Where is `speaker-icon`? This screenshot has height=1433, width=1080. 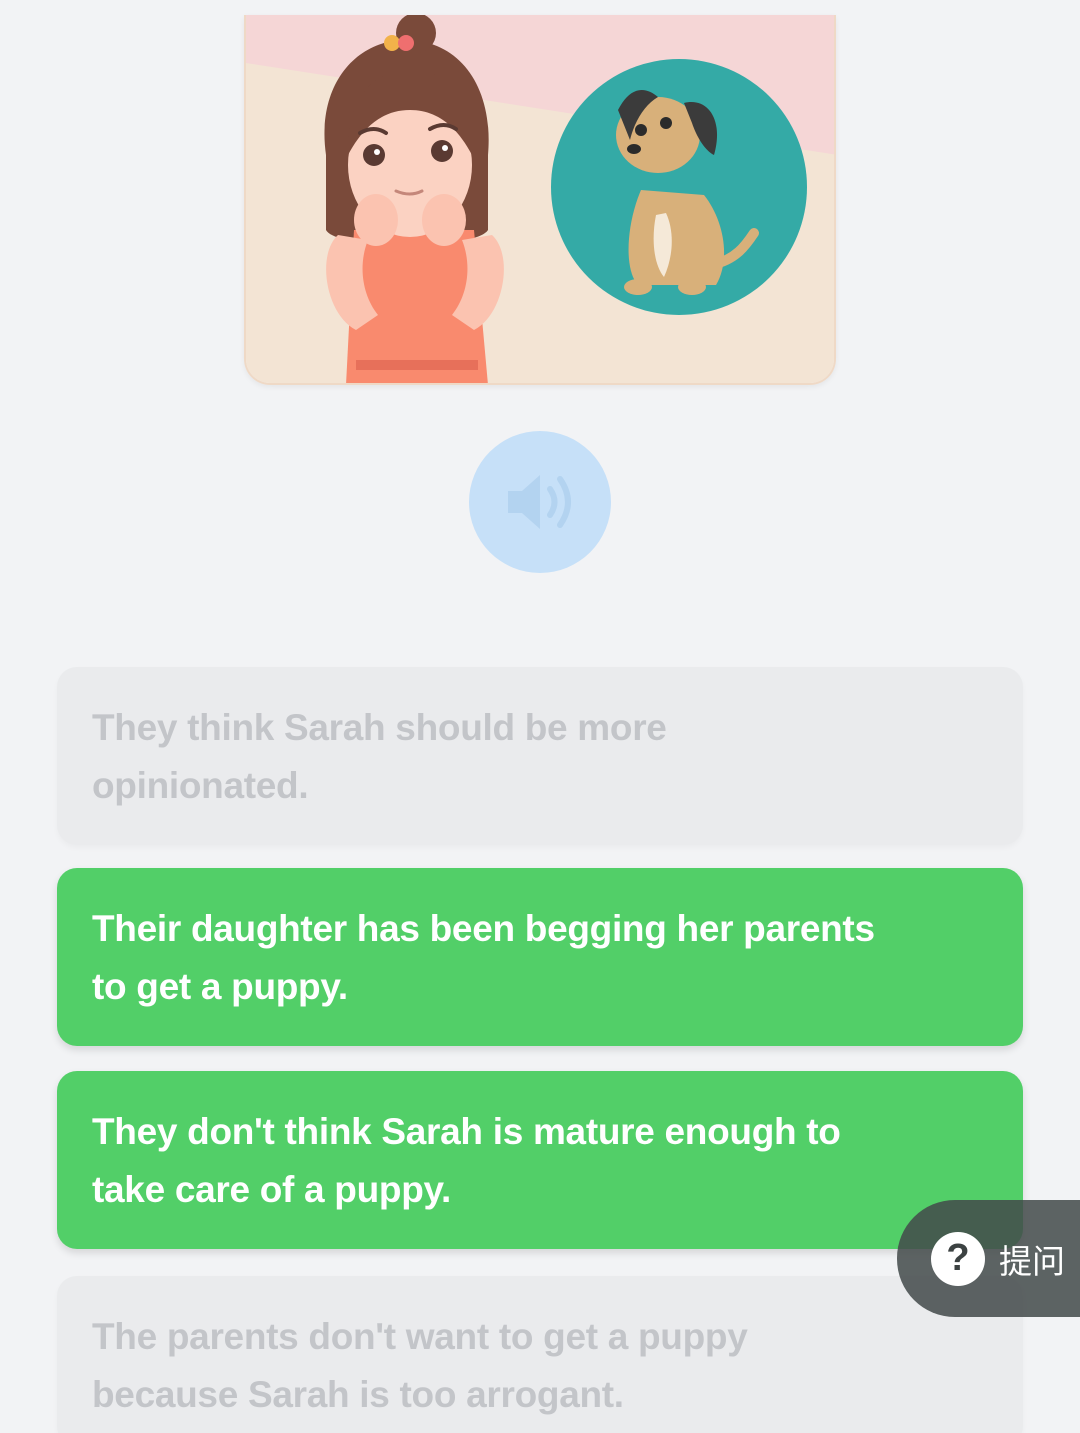
speaker-icon is located at coordinates (539, 502).